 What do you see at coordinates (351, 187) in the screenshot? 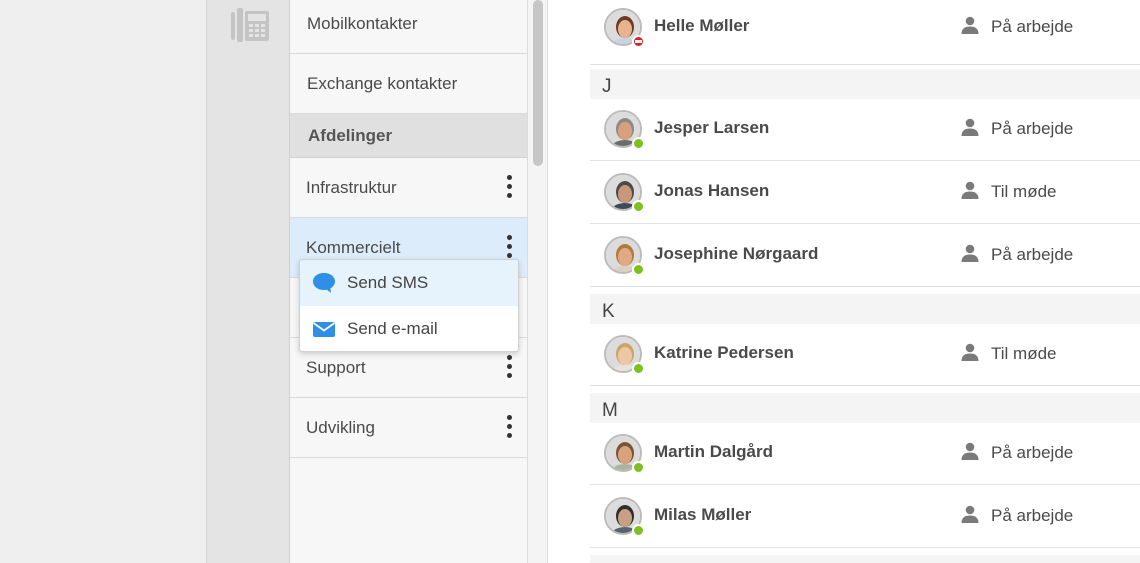
I see `department-label: Infrastruktur` at bounding box center [351, 187].